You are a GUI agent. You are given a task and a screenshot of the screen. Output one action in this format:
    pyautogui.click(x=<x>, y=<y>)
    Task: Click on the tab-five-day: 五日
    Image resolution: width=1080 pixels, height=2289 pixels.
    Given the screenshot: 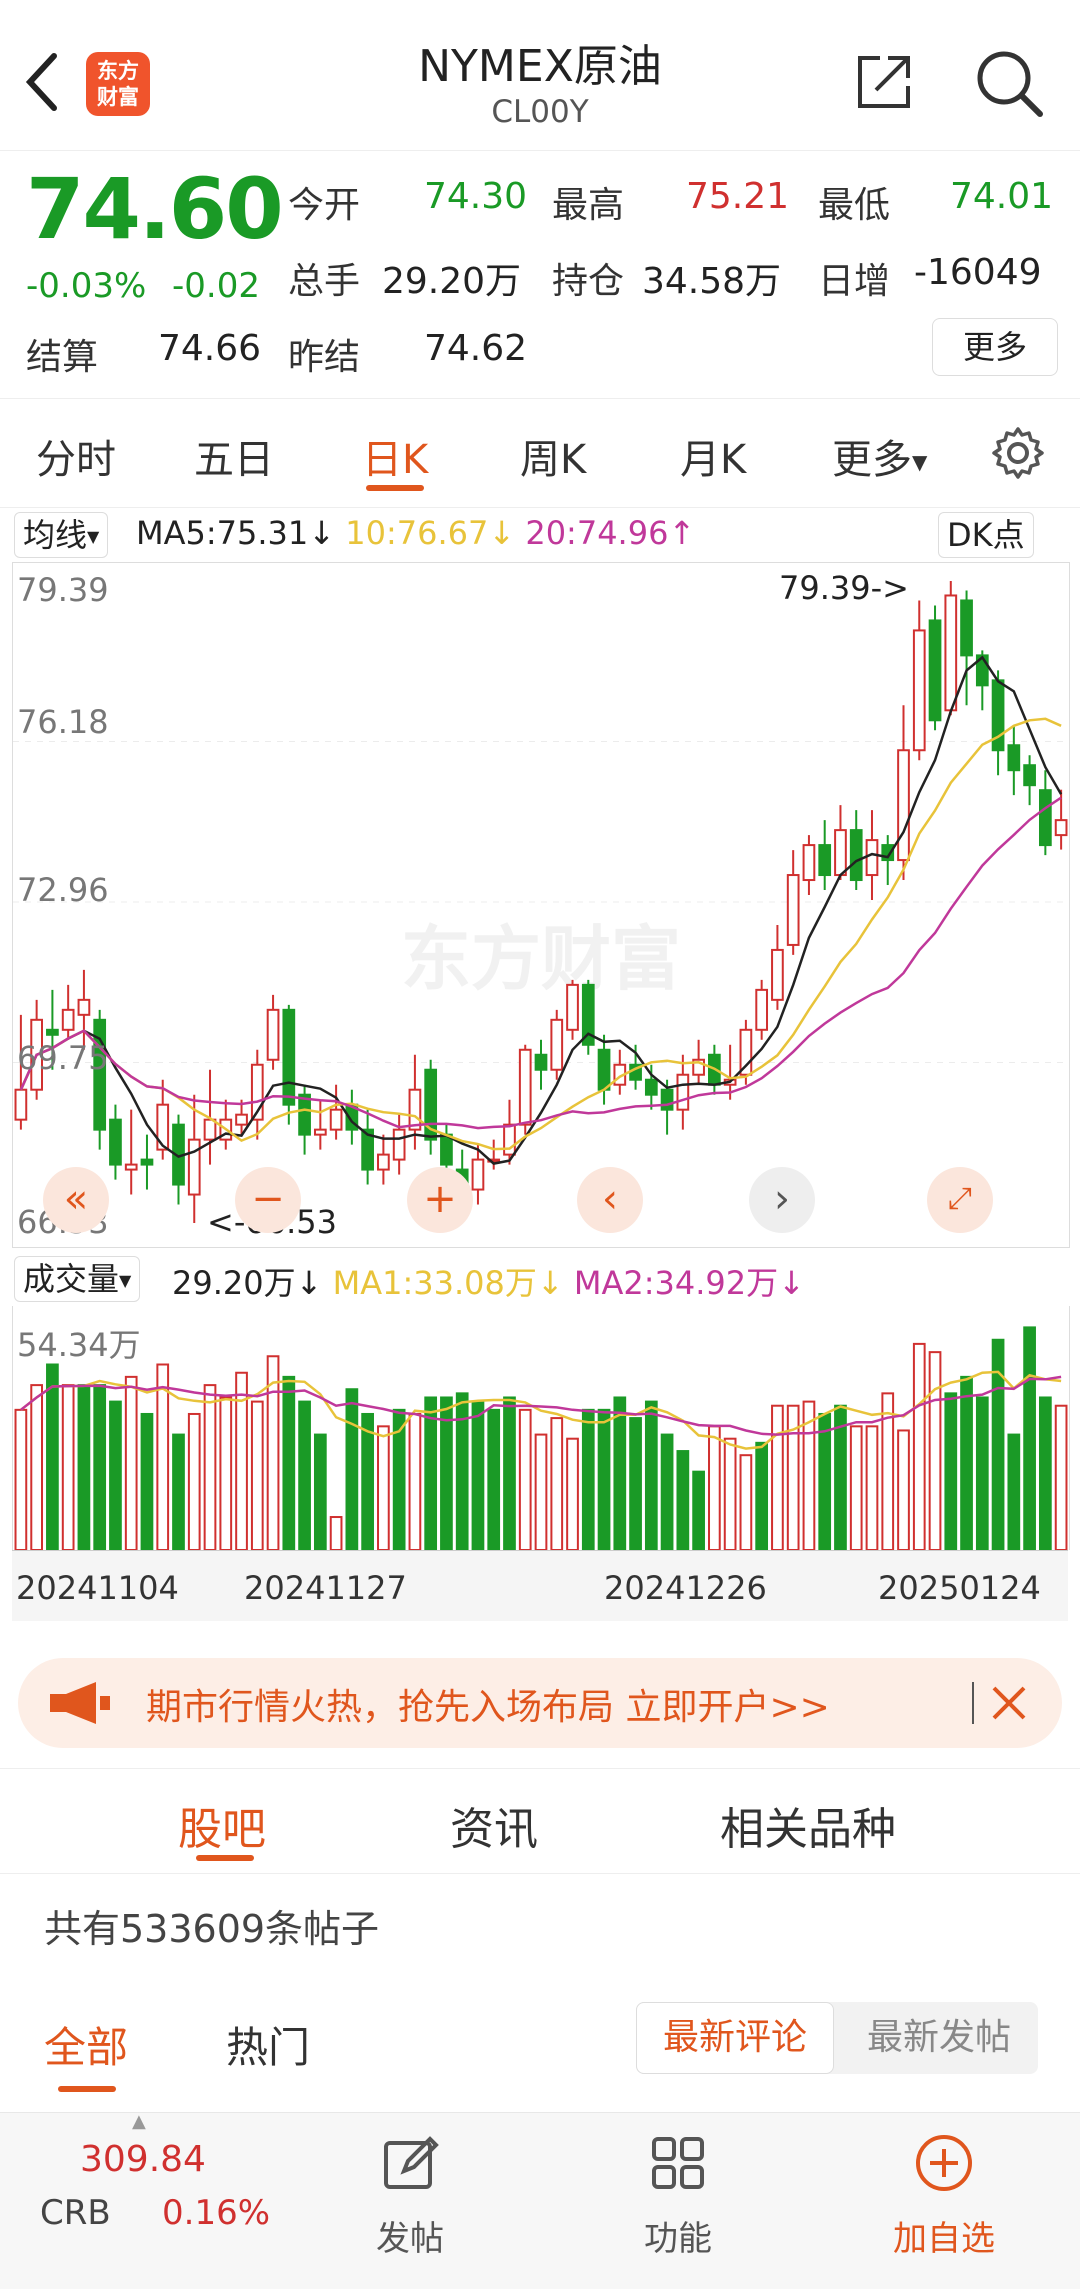 What is the action you would take?
    pyautogui.click(x=234, y=456)
    